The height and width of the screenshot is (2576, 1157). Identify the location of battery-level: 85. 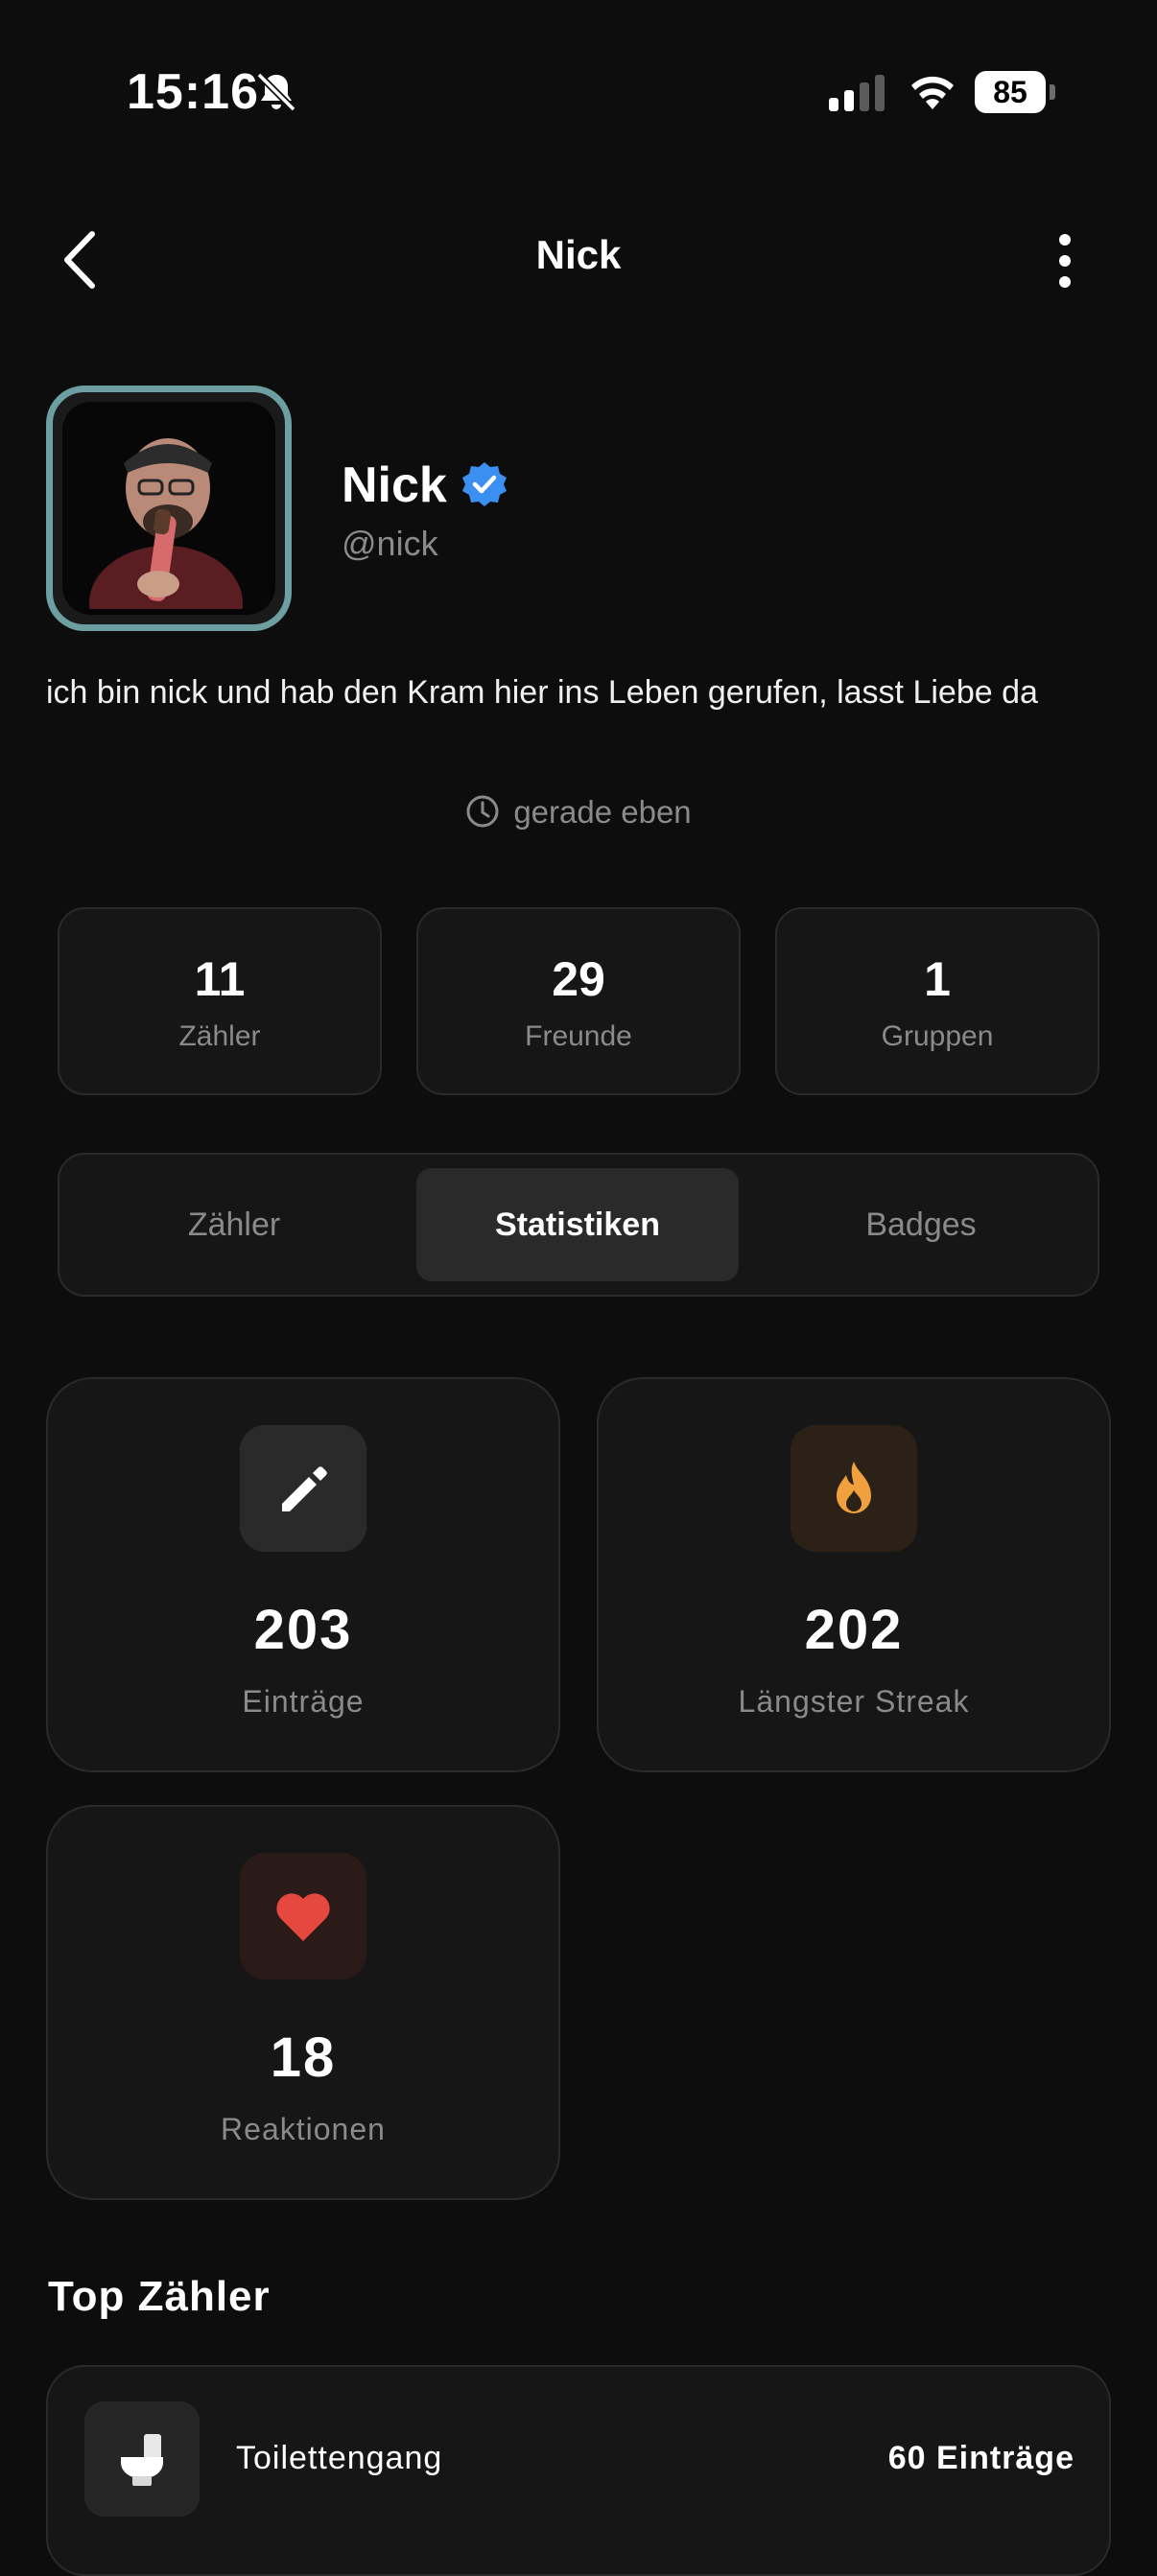
(1010, 92).